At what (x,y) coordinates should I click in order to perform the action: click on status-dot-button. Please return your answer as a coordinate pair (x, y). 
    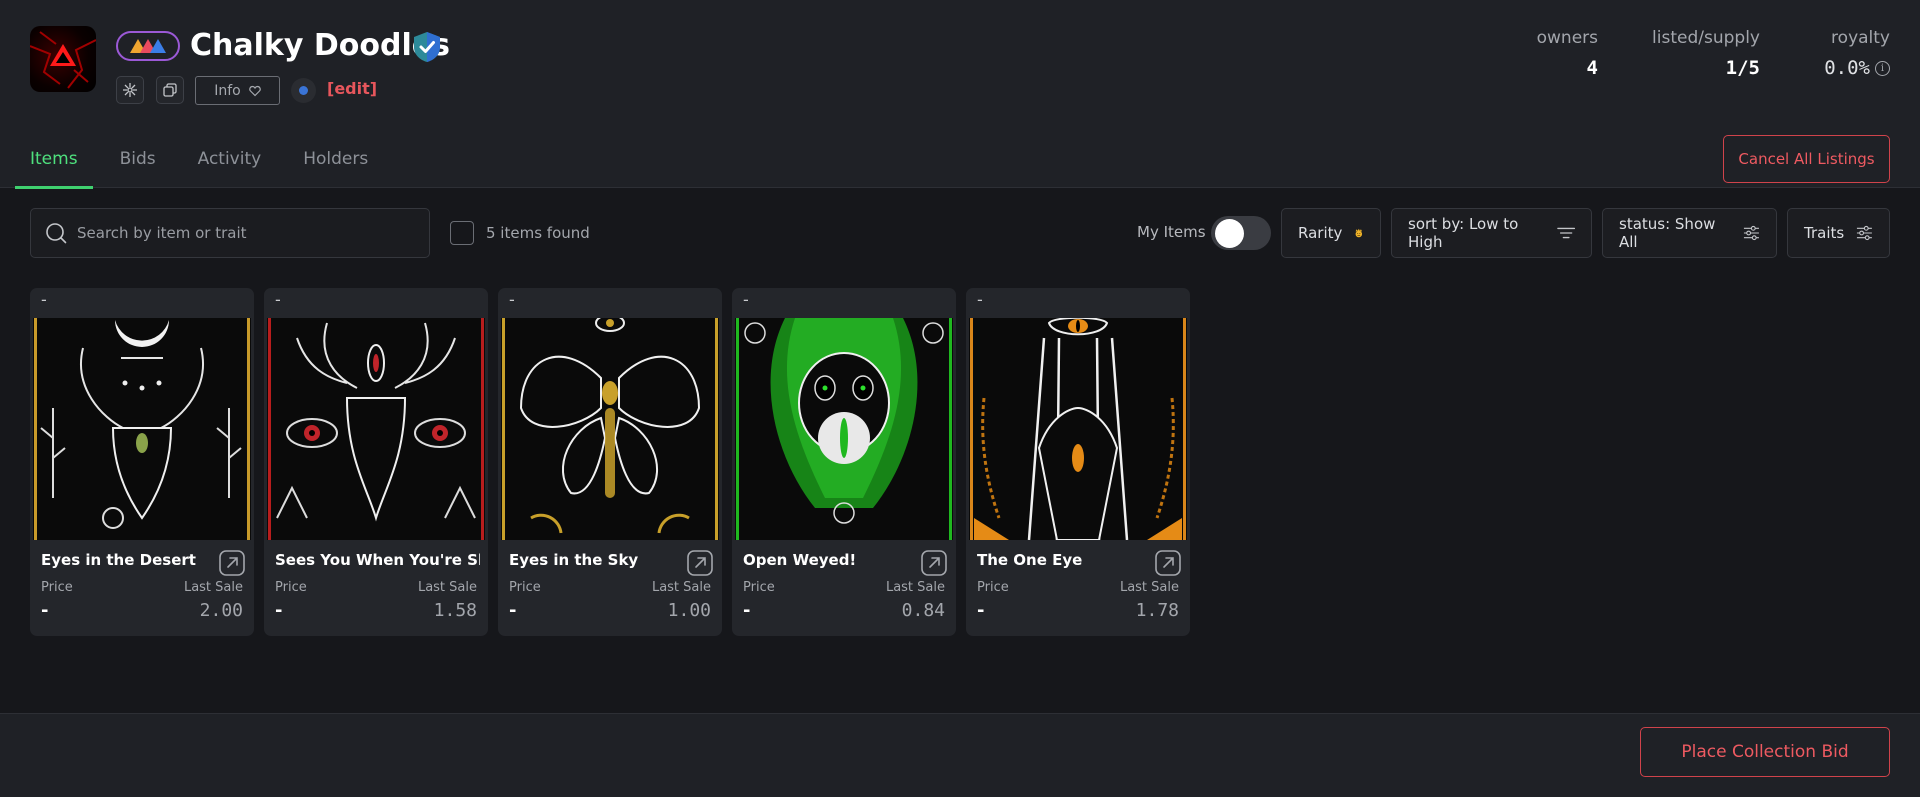
    Looking at the image, I should click on (303, 90).